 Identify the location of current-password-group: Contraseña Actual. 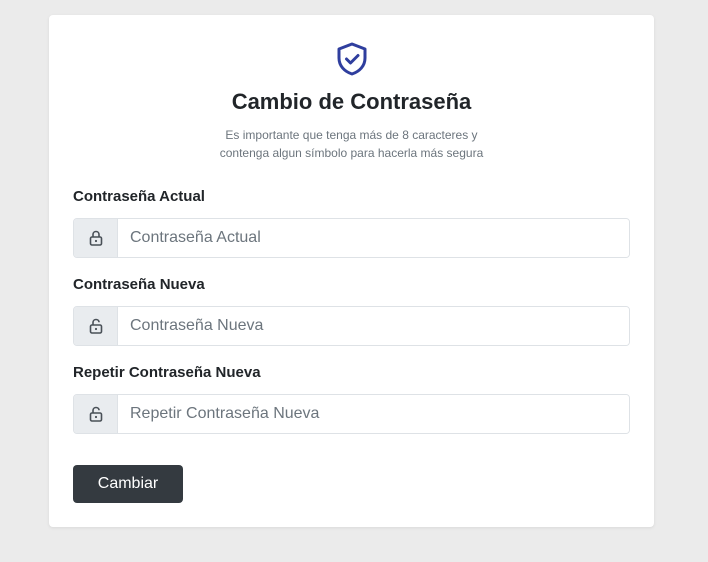
(351, 223).